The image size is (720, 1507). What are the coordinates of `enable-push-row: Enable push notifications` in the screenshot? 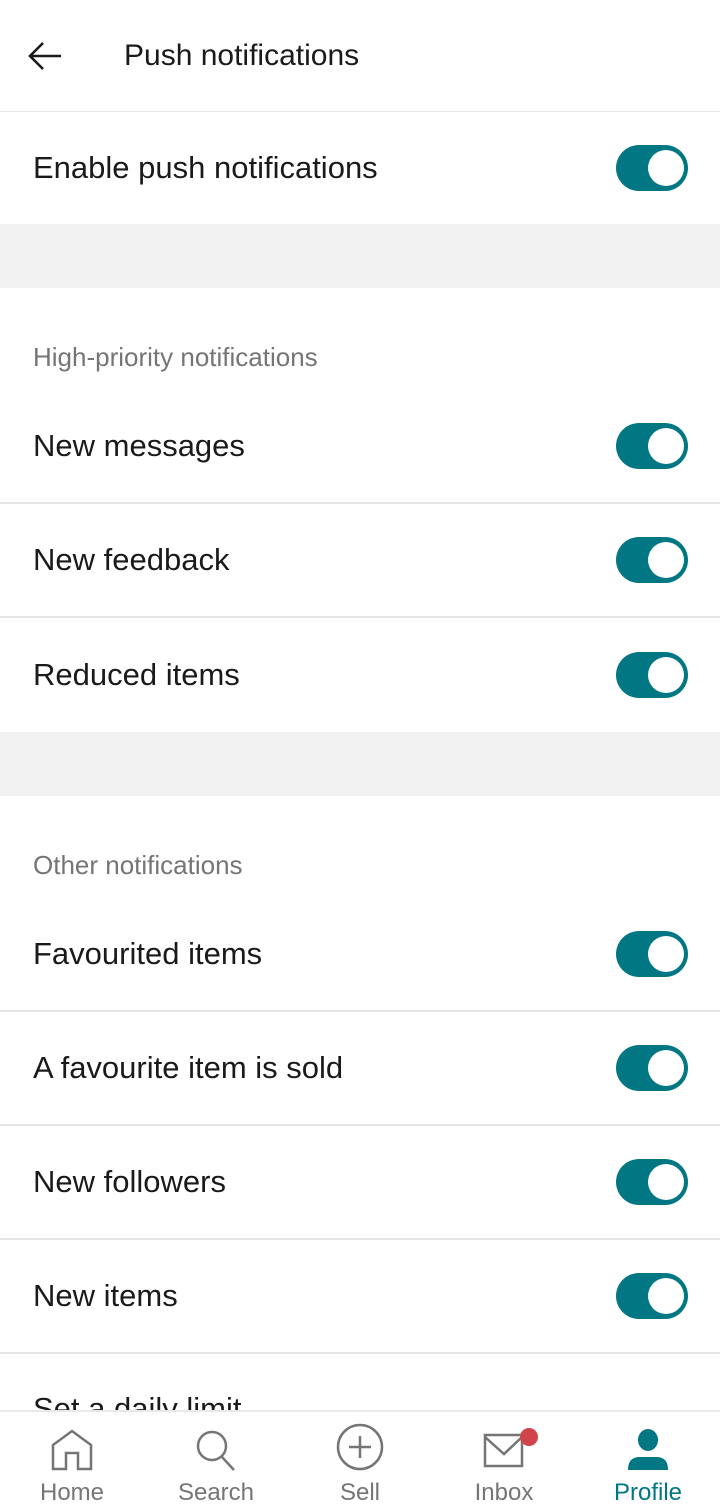 It's located at (360, 168).